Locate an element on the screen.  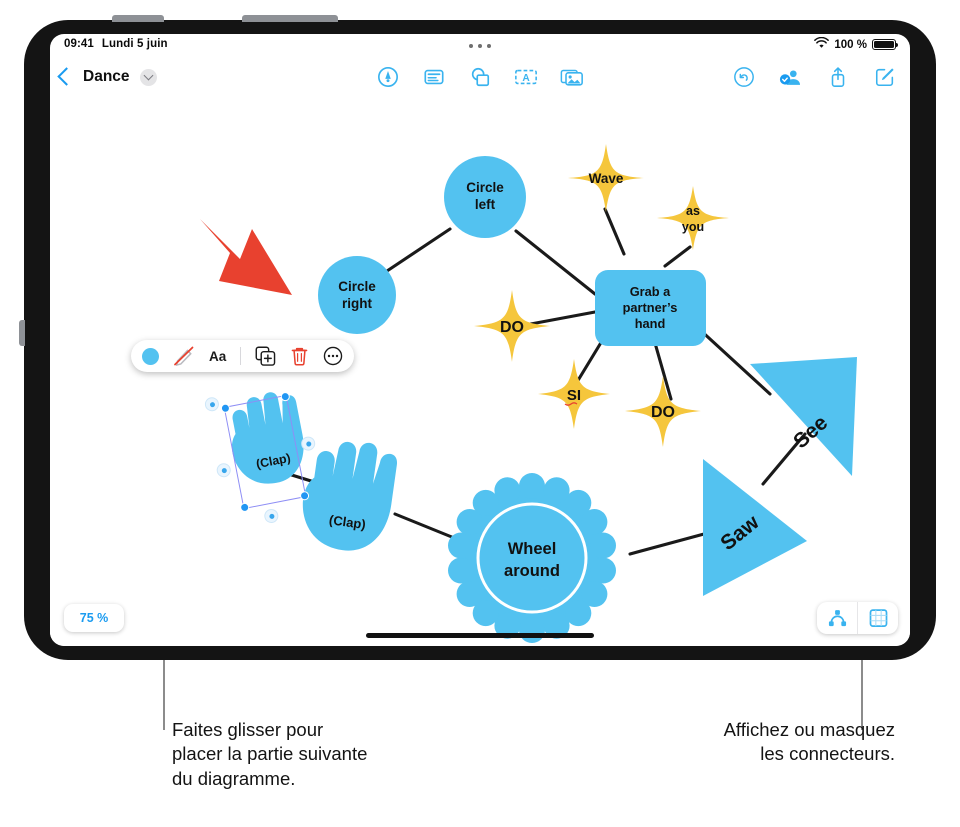
node-si: SI is located at coordinates (574, 394).